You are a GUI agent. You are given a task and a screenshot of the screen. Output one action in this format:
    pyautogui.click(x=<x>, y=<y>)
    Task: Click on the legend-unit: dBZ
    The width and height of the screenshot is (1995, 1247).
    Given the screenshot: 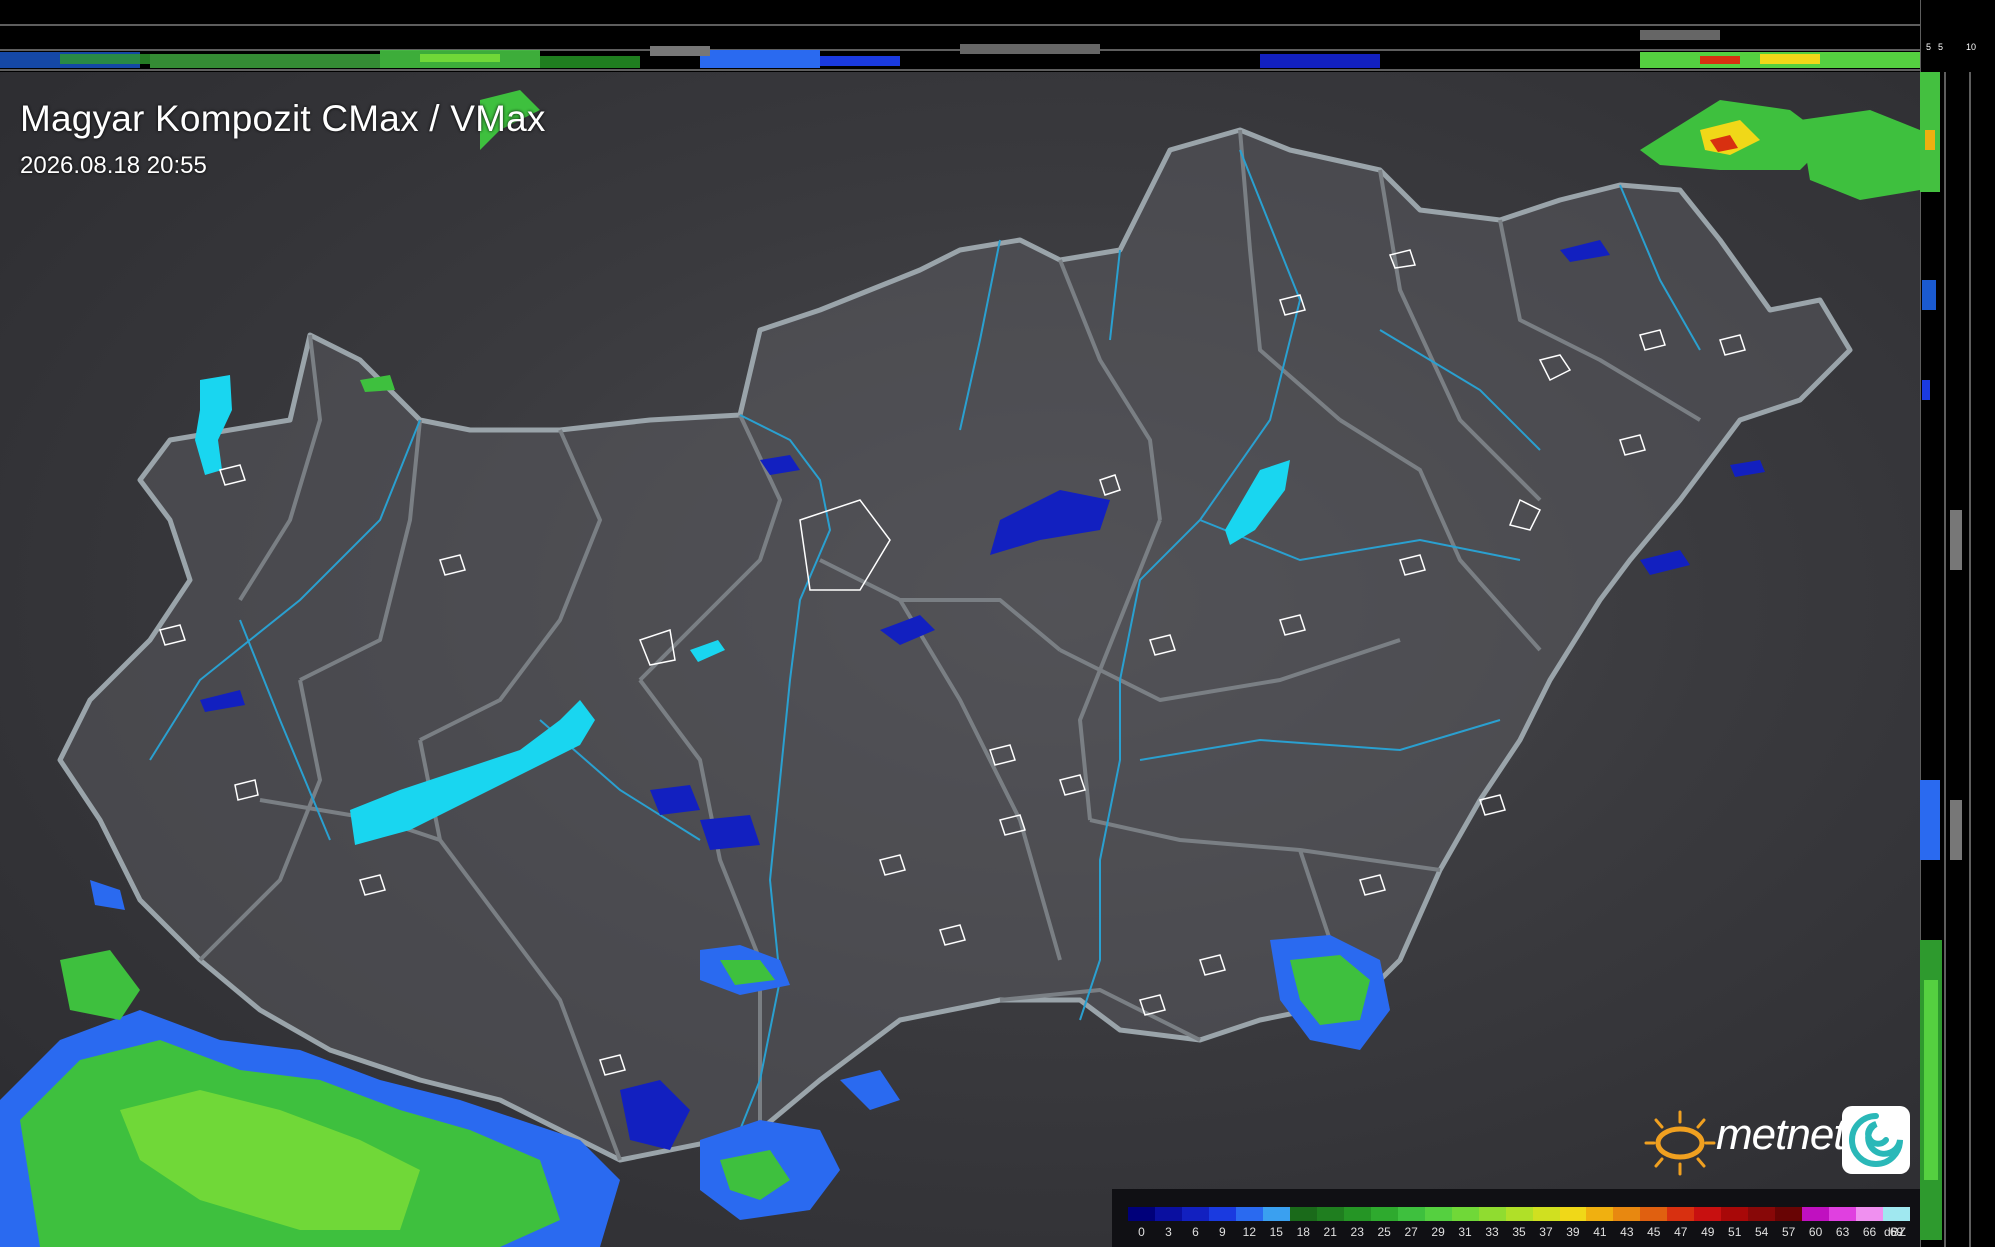 What is the action you would take?
    pyautogui.click(x=1894, y=1232)
    